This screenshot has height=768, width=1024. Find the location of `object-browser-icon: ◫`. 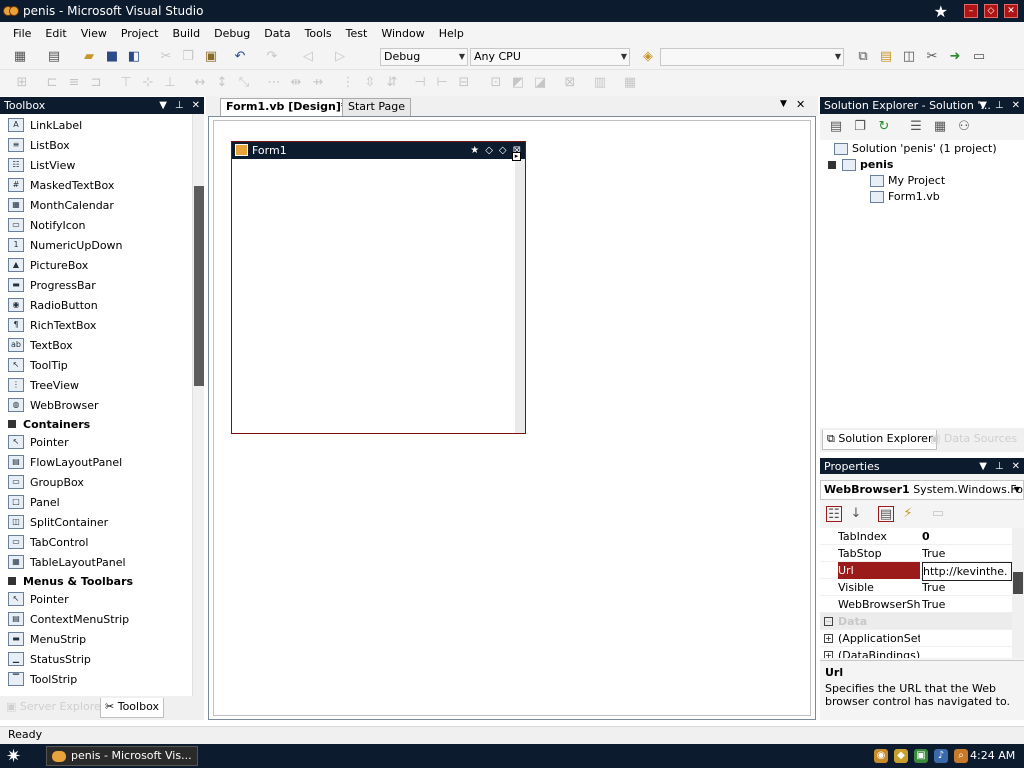

object-browser-icon: ◫ is located at coordinates (909, 57).